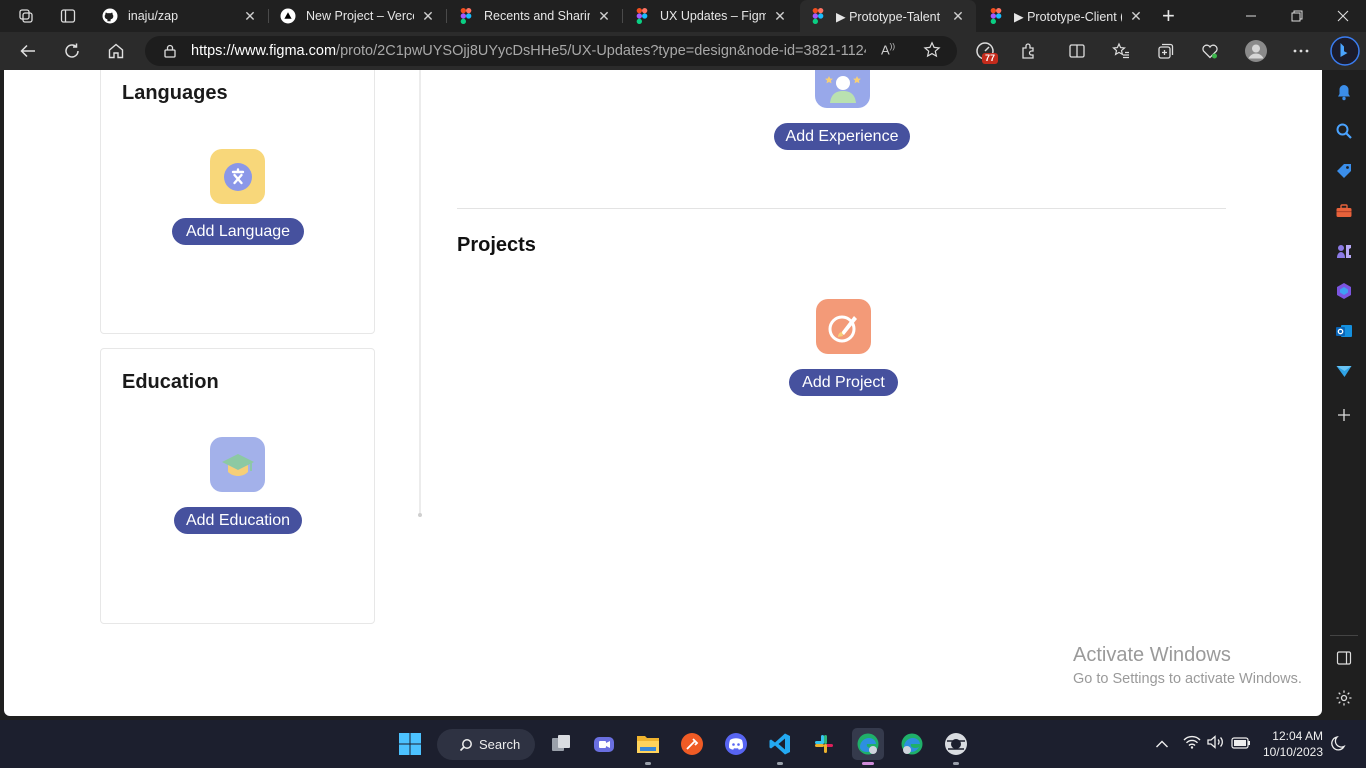  What do you see at coordinates (1251, 16) in the screenshot?
I see `minimize-button` at bounding box center [1251, 16].